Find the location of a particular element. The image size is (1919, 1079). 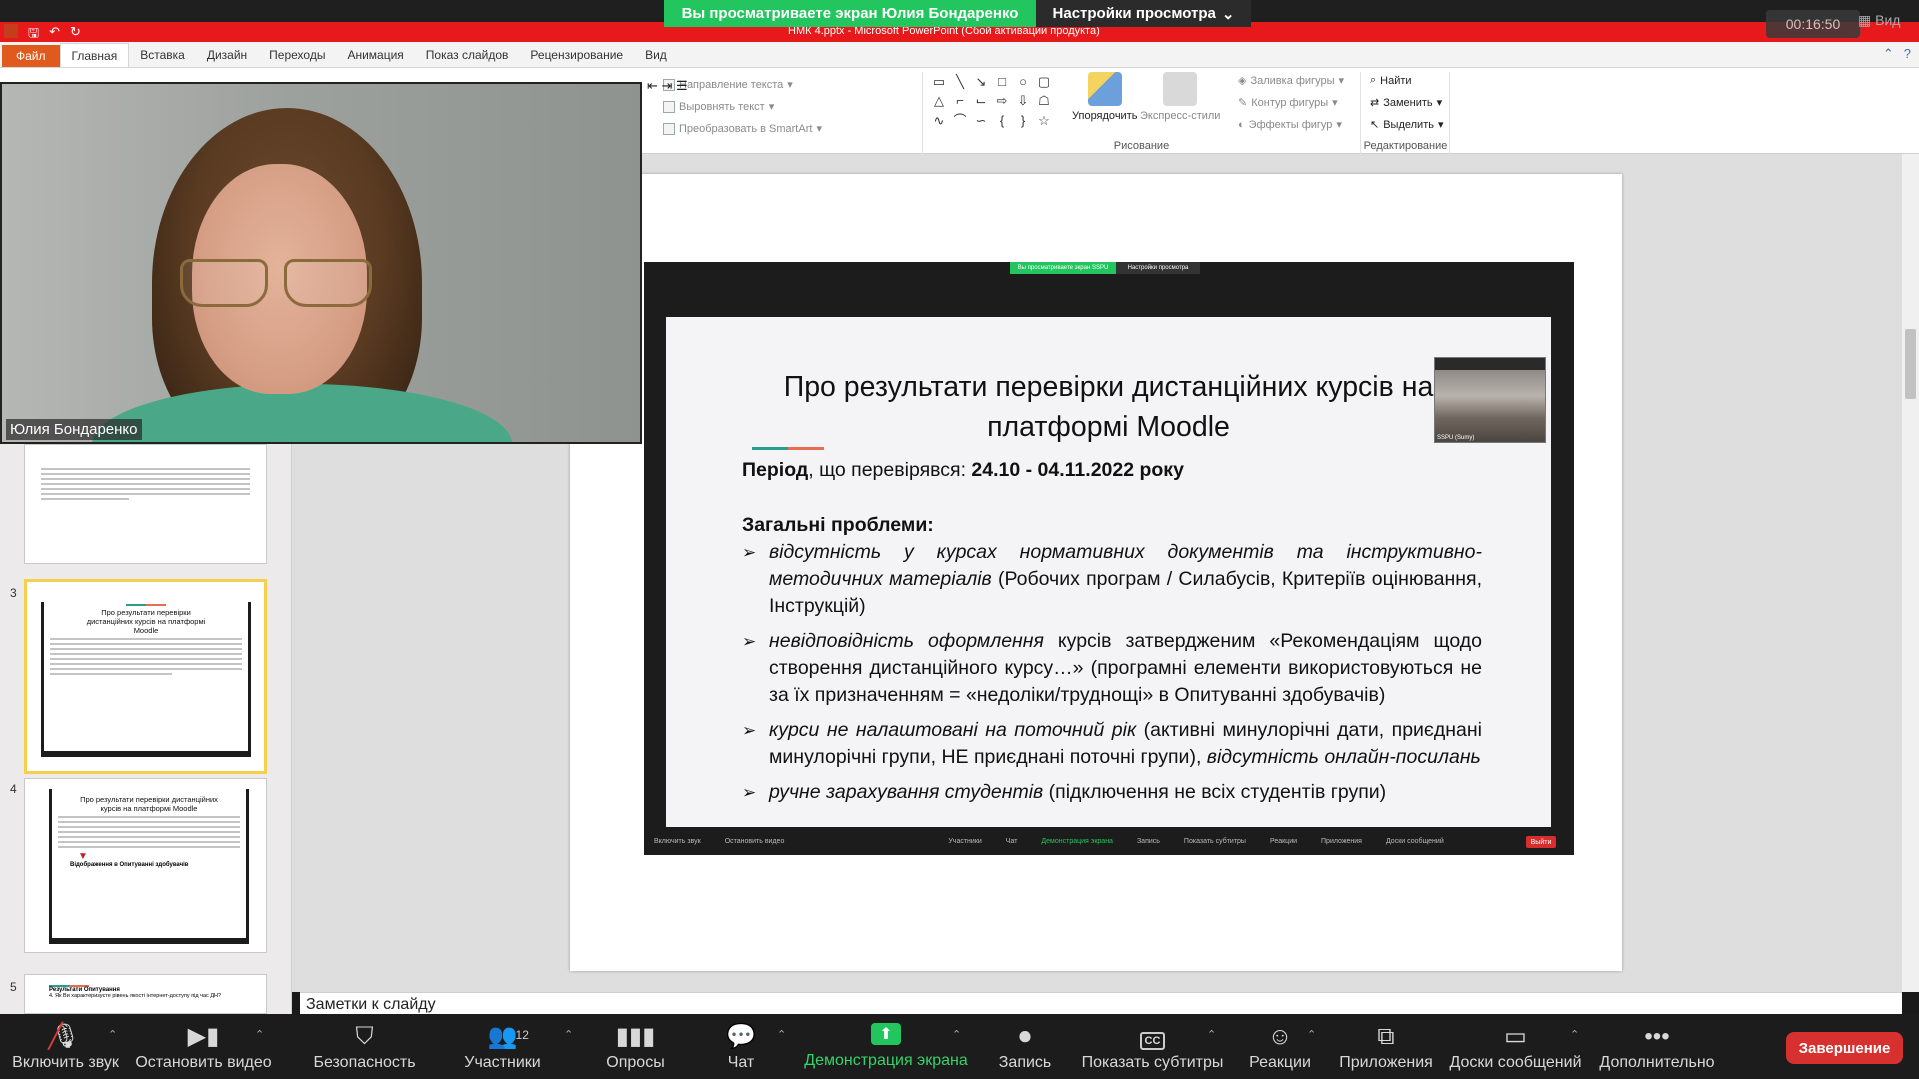

smartart-button: Преобразовать в SmartArt ▾ is located at coordinates (742, 128).